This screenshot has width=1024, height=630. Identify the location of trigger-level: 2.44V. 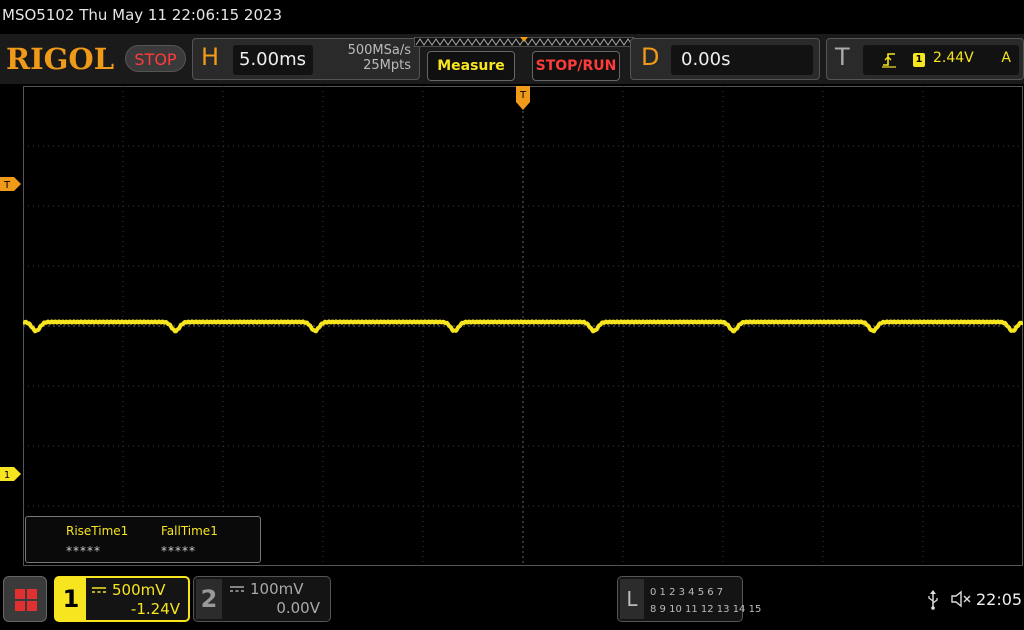
(953, 58).